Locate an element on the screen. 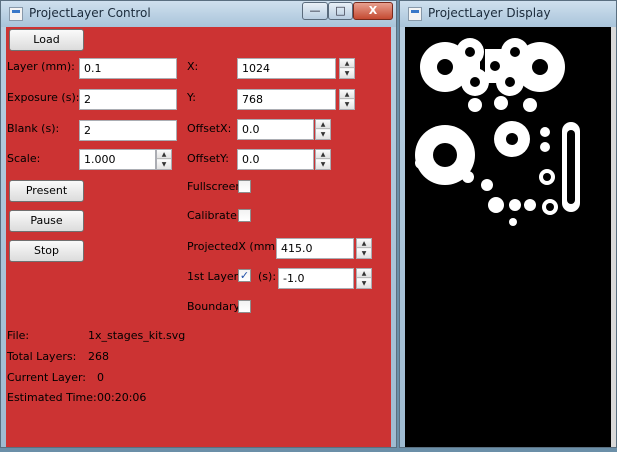 Image resolution: width=617 pixels, height=452 pixels. firstlayer-label: 1st Layer: is located at coordinates (214, 276).